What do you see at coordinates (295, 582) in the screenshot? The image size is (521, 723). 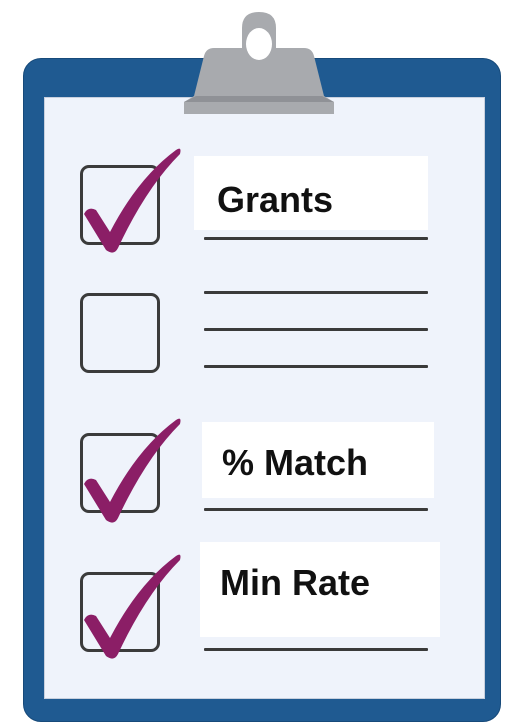 I see `item-label-min-rate: Min Rate` at bounding box center [295, 582].